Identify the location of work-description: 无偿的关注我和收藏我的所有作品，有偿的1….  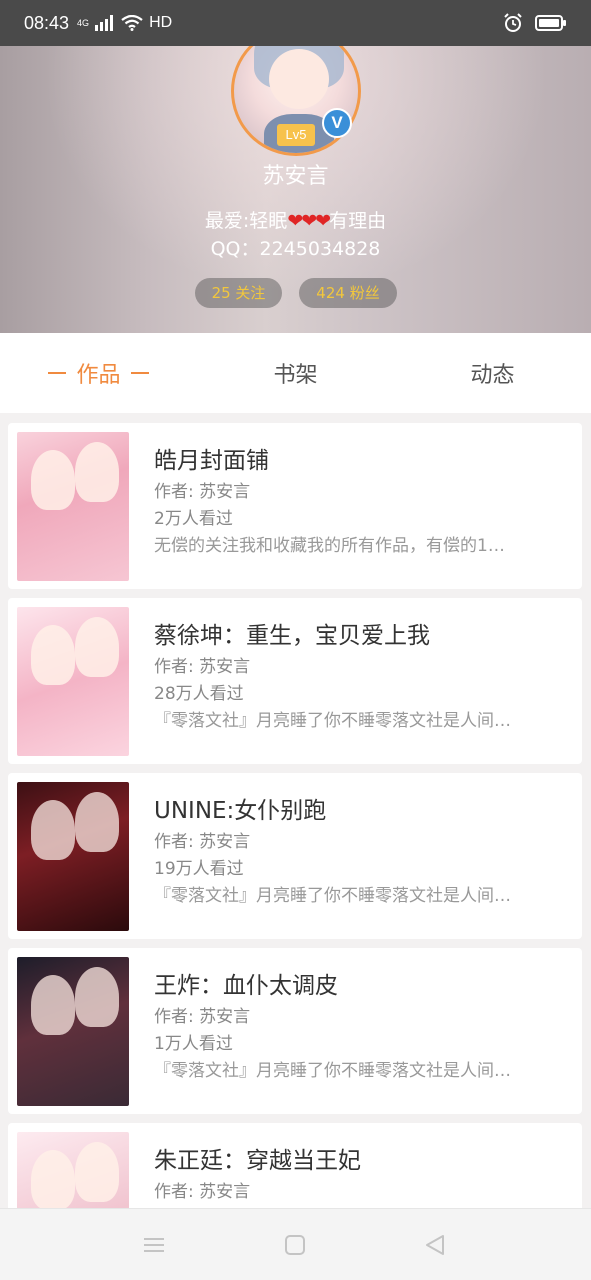
(329, 546).